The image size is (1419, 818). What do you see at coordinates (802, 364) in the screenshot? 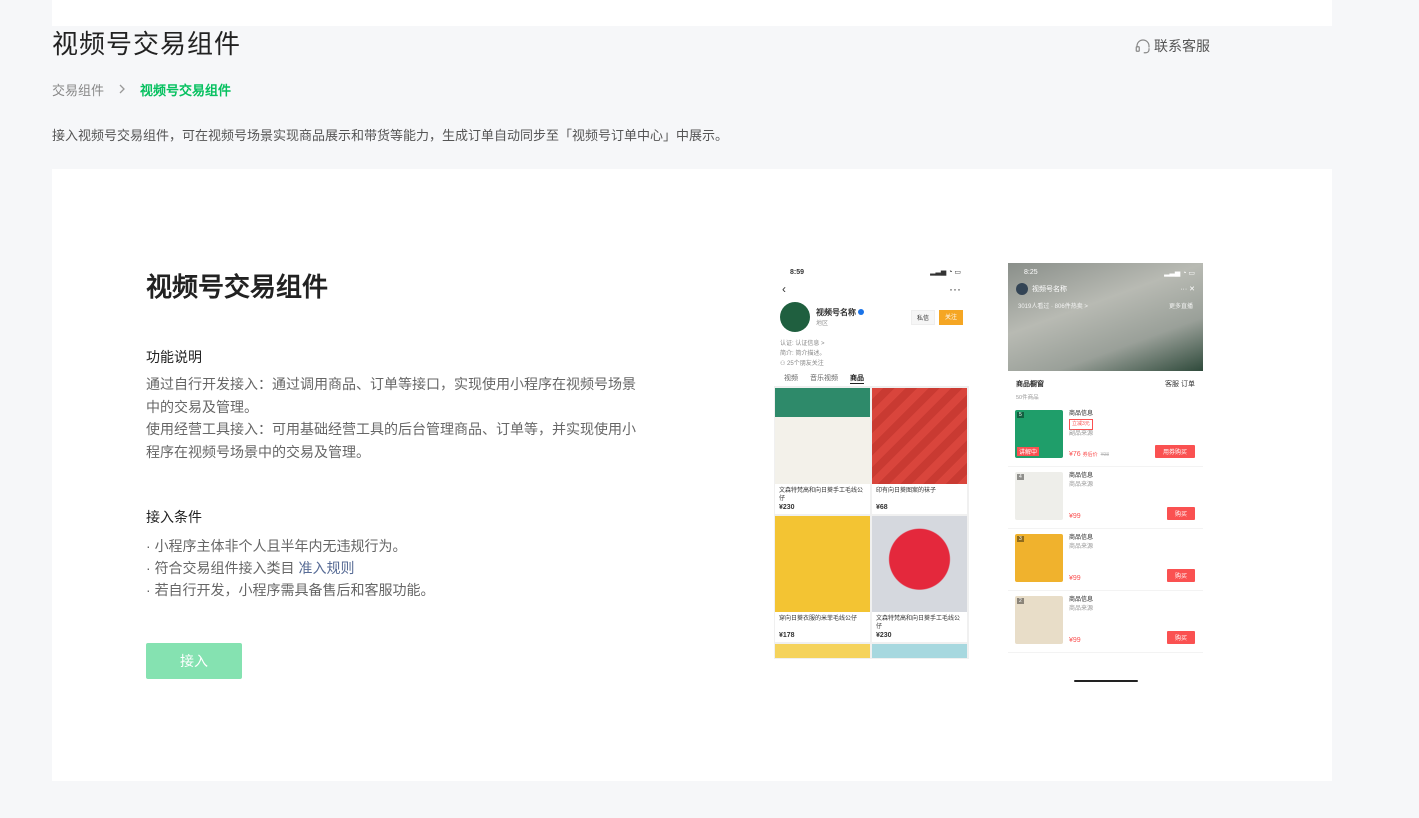
I see `meta-line: ⚇ 25个朋友关注` at bounding box center [802, 364].